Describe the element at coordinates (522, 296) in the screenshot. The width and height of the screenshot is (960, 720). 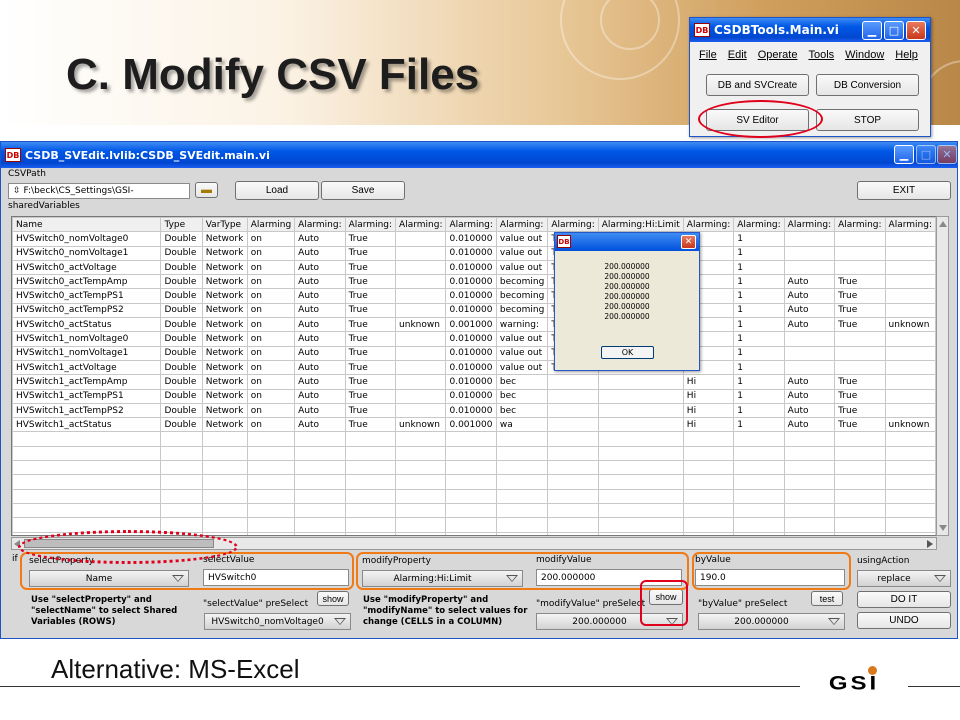
I see `table-cell: becoming` at that location.